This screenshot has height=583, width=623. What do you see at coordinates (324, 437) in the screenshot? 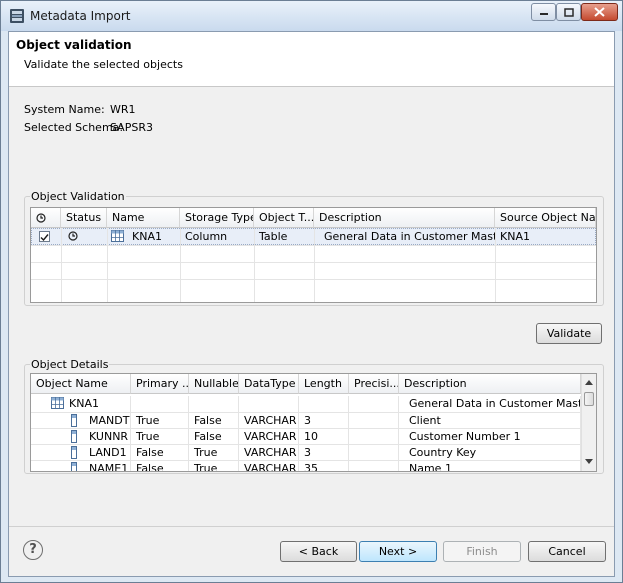
I see `field-length: 10` at bounding box center [324, 437].